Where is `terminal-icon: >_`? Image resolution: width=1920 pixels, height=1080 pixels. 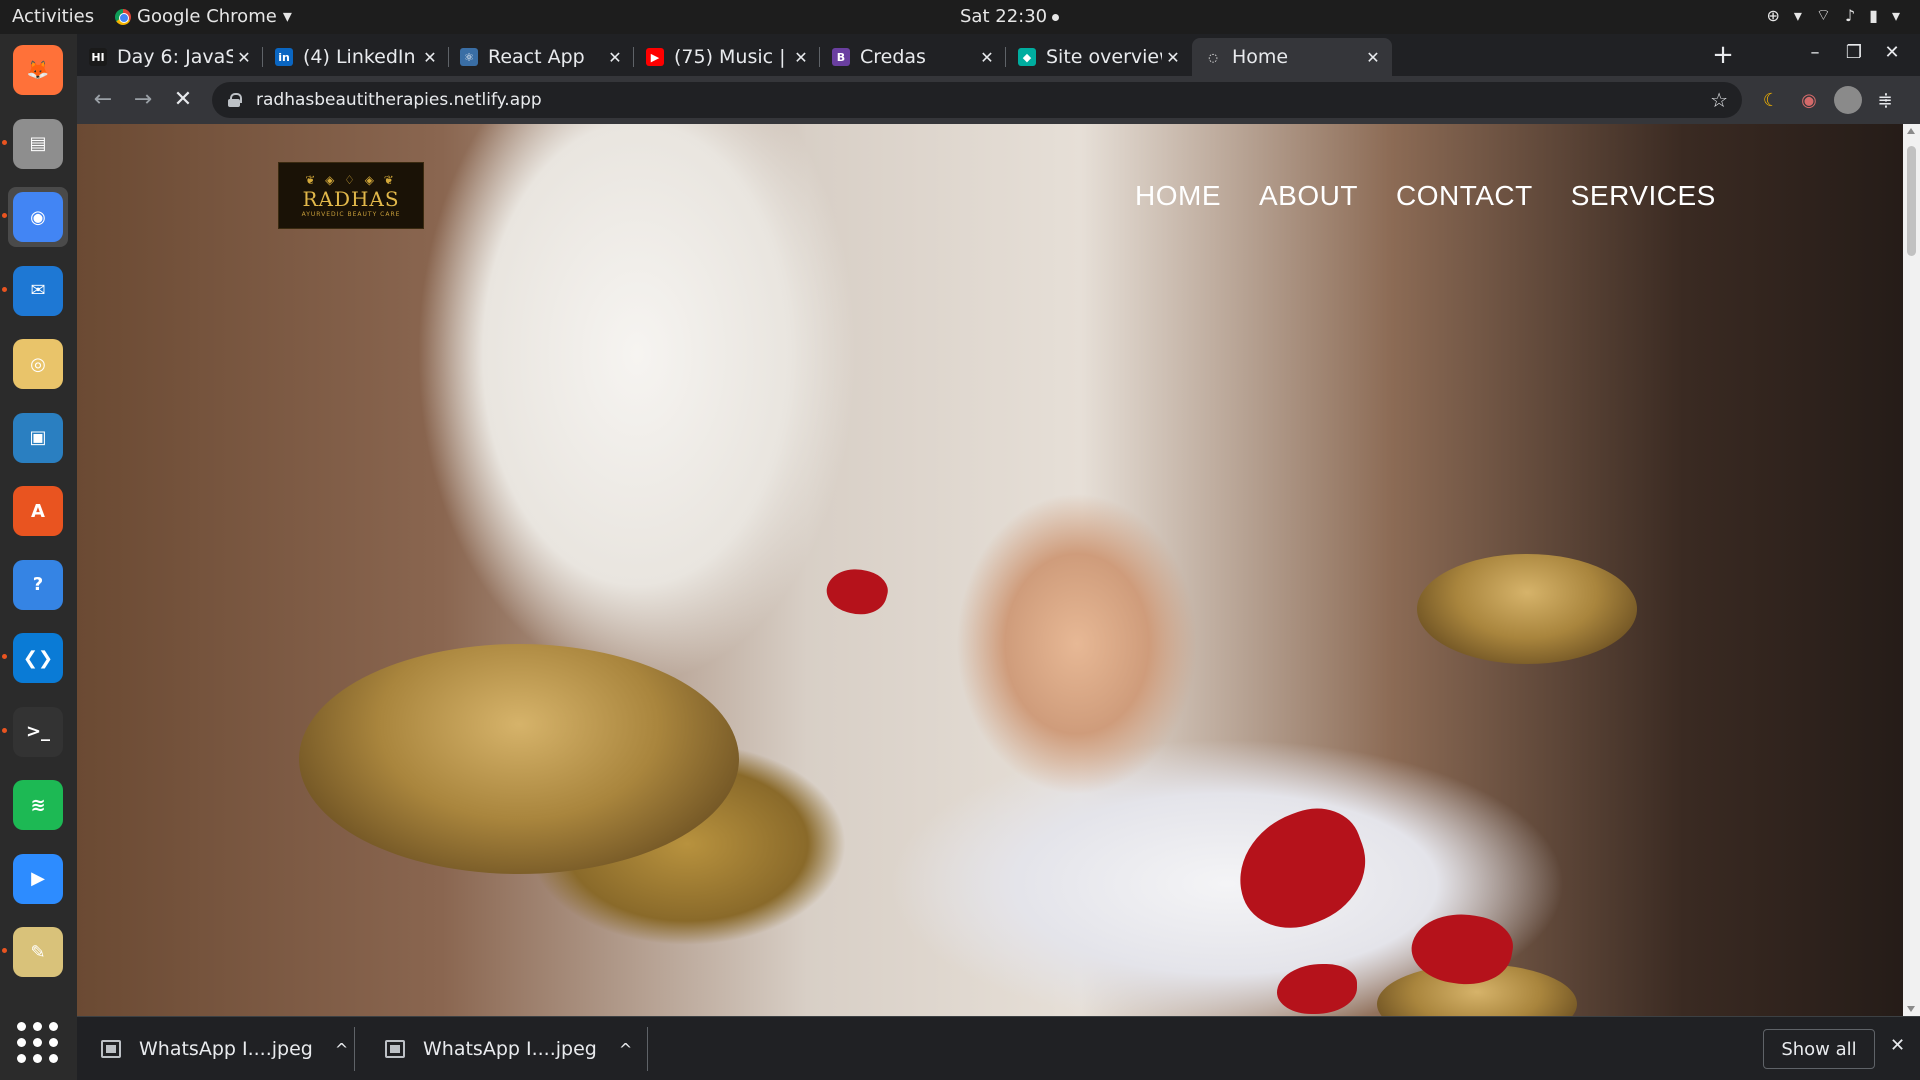
terminal-icon: >_ is located at coordinates (38, 731).